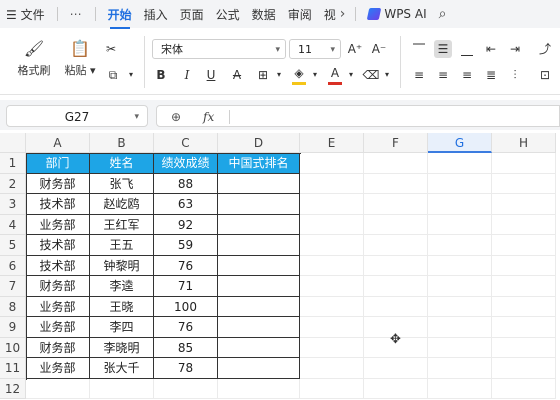  I want to click on fill-dropdown-icon: ▾, so click(315, 75).